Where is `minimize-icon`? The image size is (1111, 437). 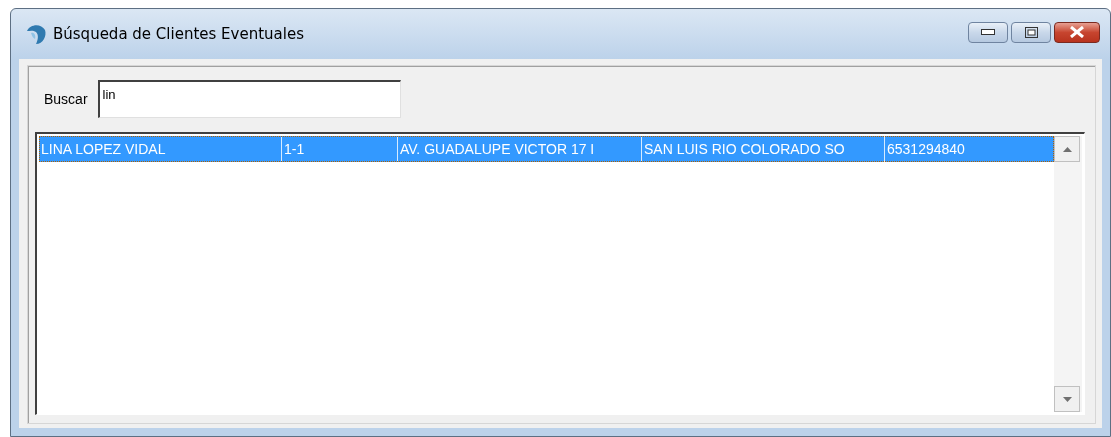 minimize-icon is located at coordinates (988, 32).